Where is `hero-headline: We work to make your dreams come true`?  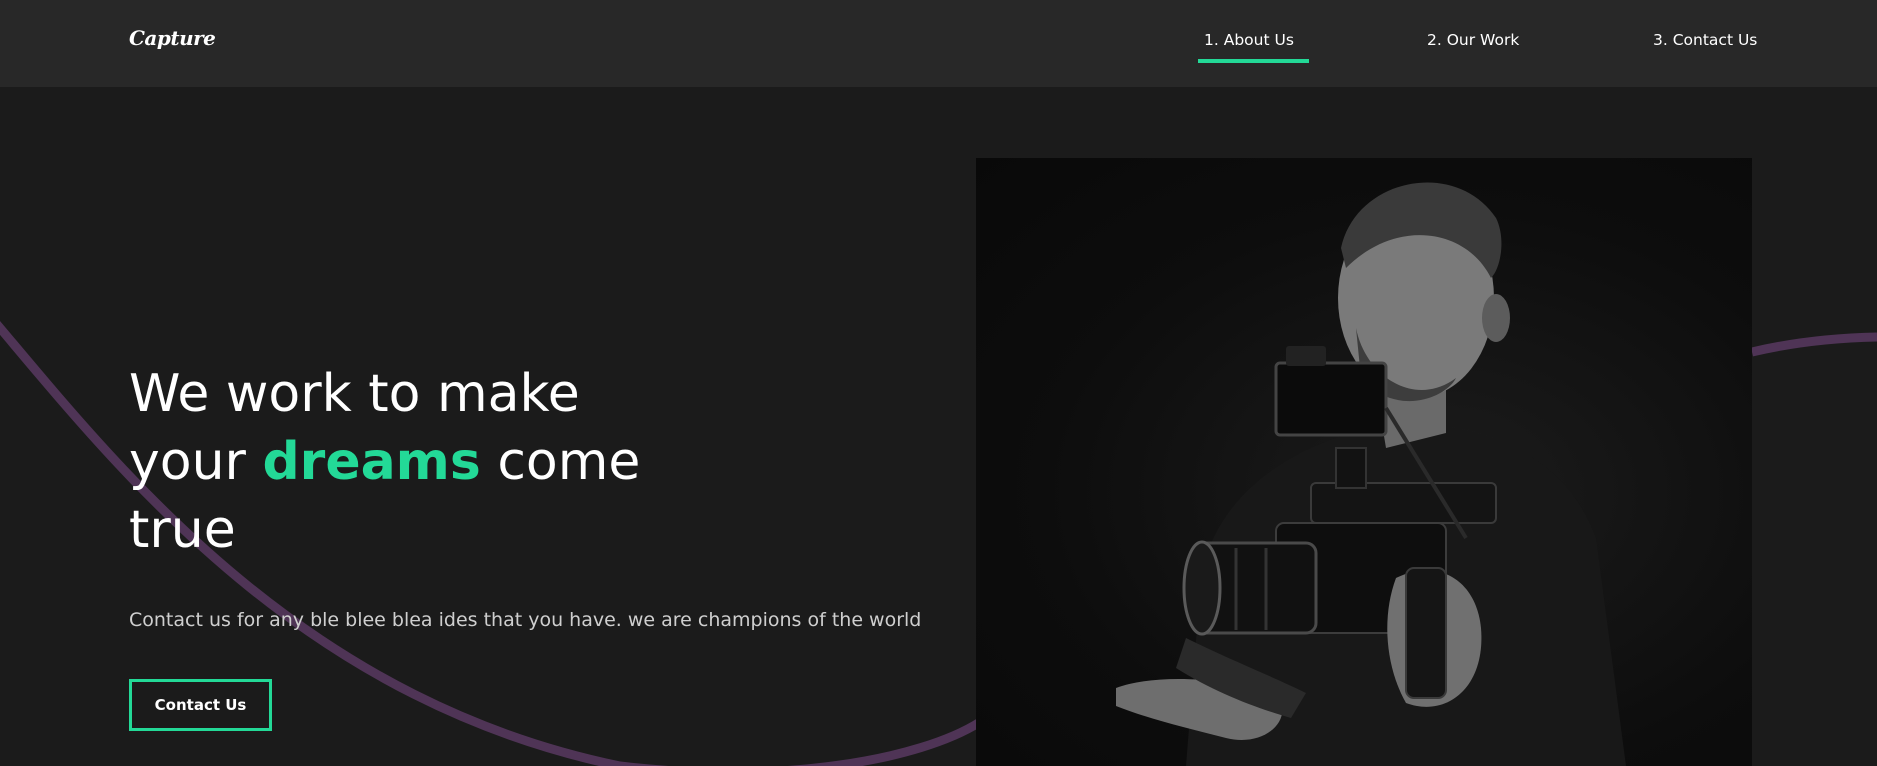
hero-headline: We work to make your dreams come true is located at coordinates (384, 462).